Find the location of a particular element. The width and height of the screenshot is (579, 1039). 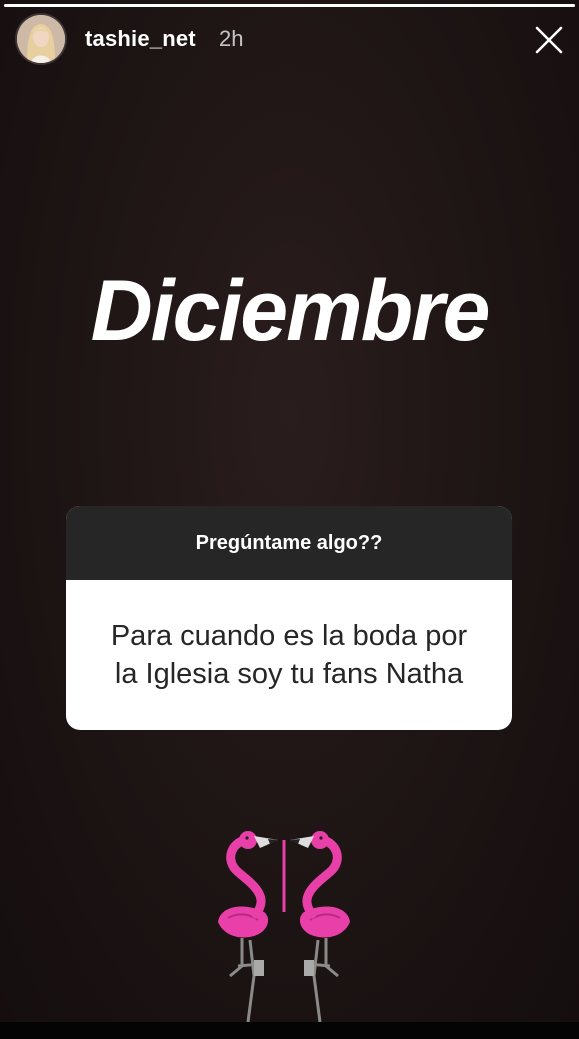

close-button is located at coordinates (549, 40).